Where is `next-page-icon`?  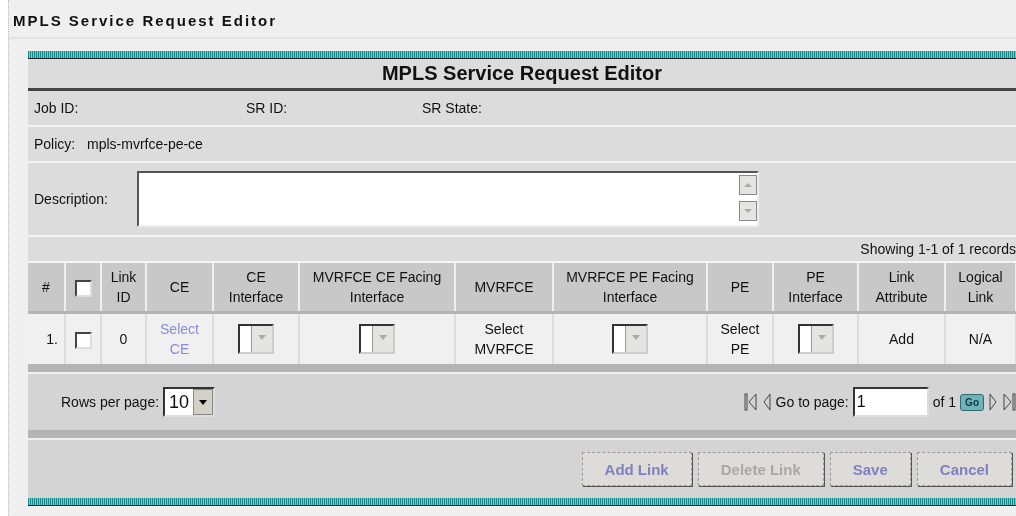
next-page-icon is located at coordinates (993, 402).